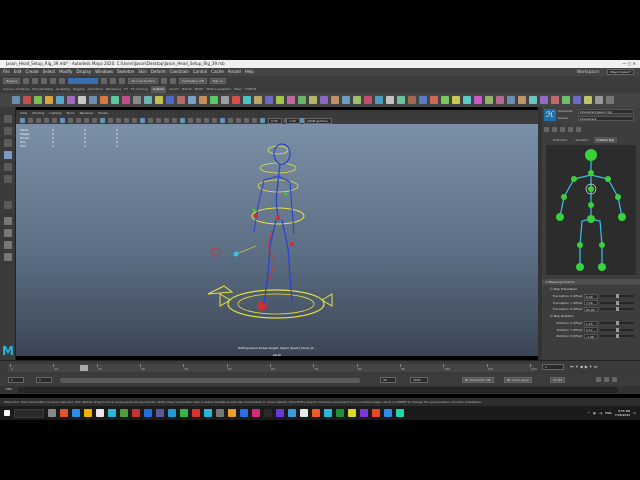 Image resolution: width=640 pixels, height=480 pixels. I want to click on network-icon: ▤, so click(594, 413).